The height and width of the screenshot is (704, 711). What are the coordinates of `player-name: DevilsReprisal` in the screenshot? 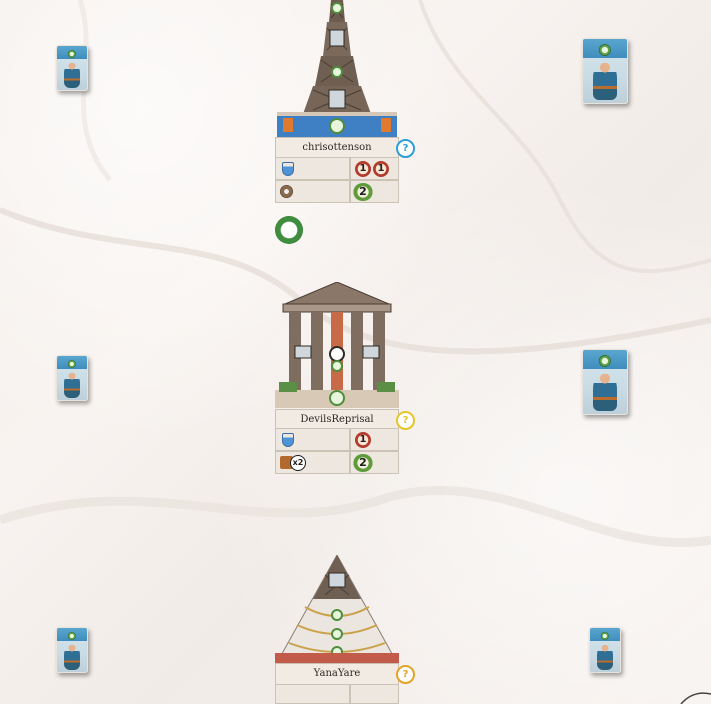 It's located at (337, 419).